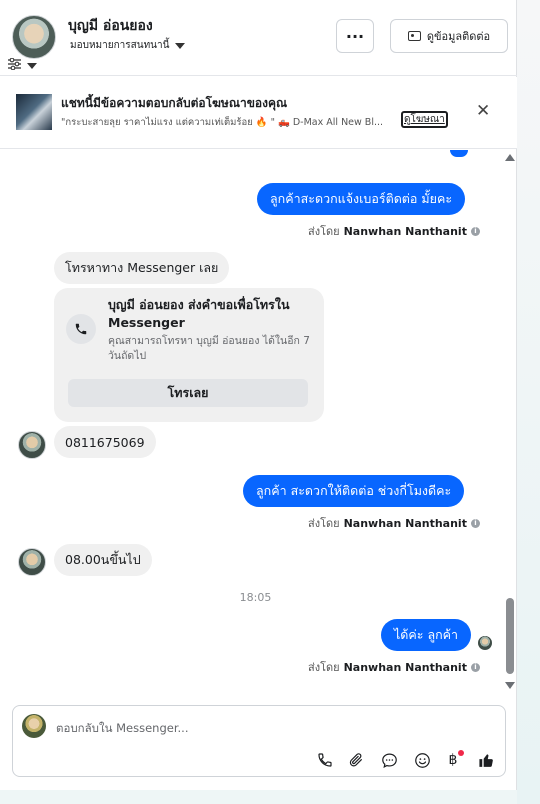 The image size is (540, 804). I want to click on notification-dot, so click(461, 753).